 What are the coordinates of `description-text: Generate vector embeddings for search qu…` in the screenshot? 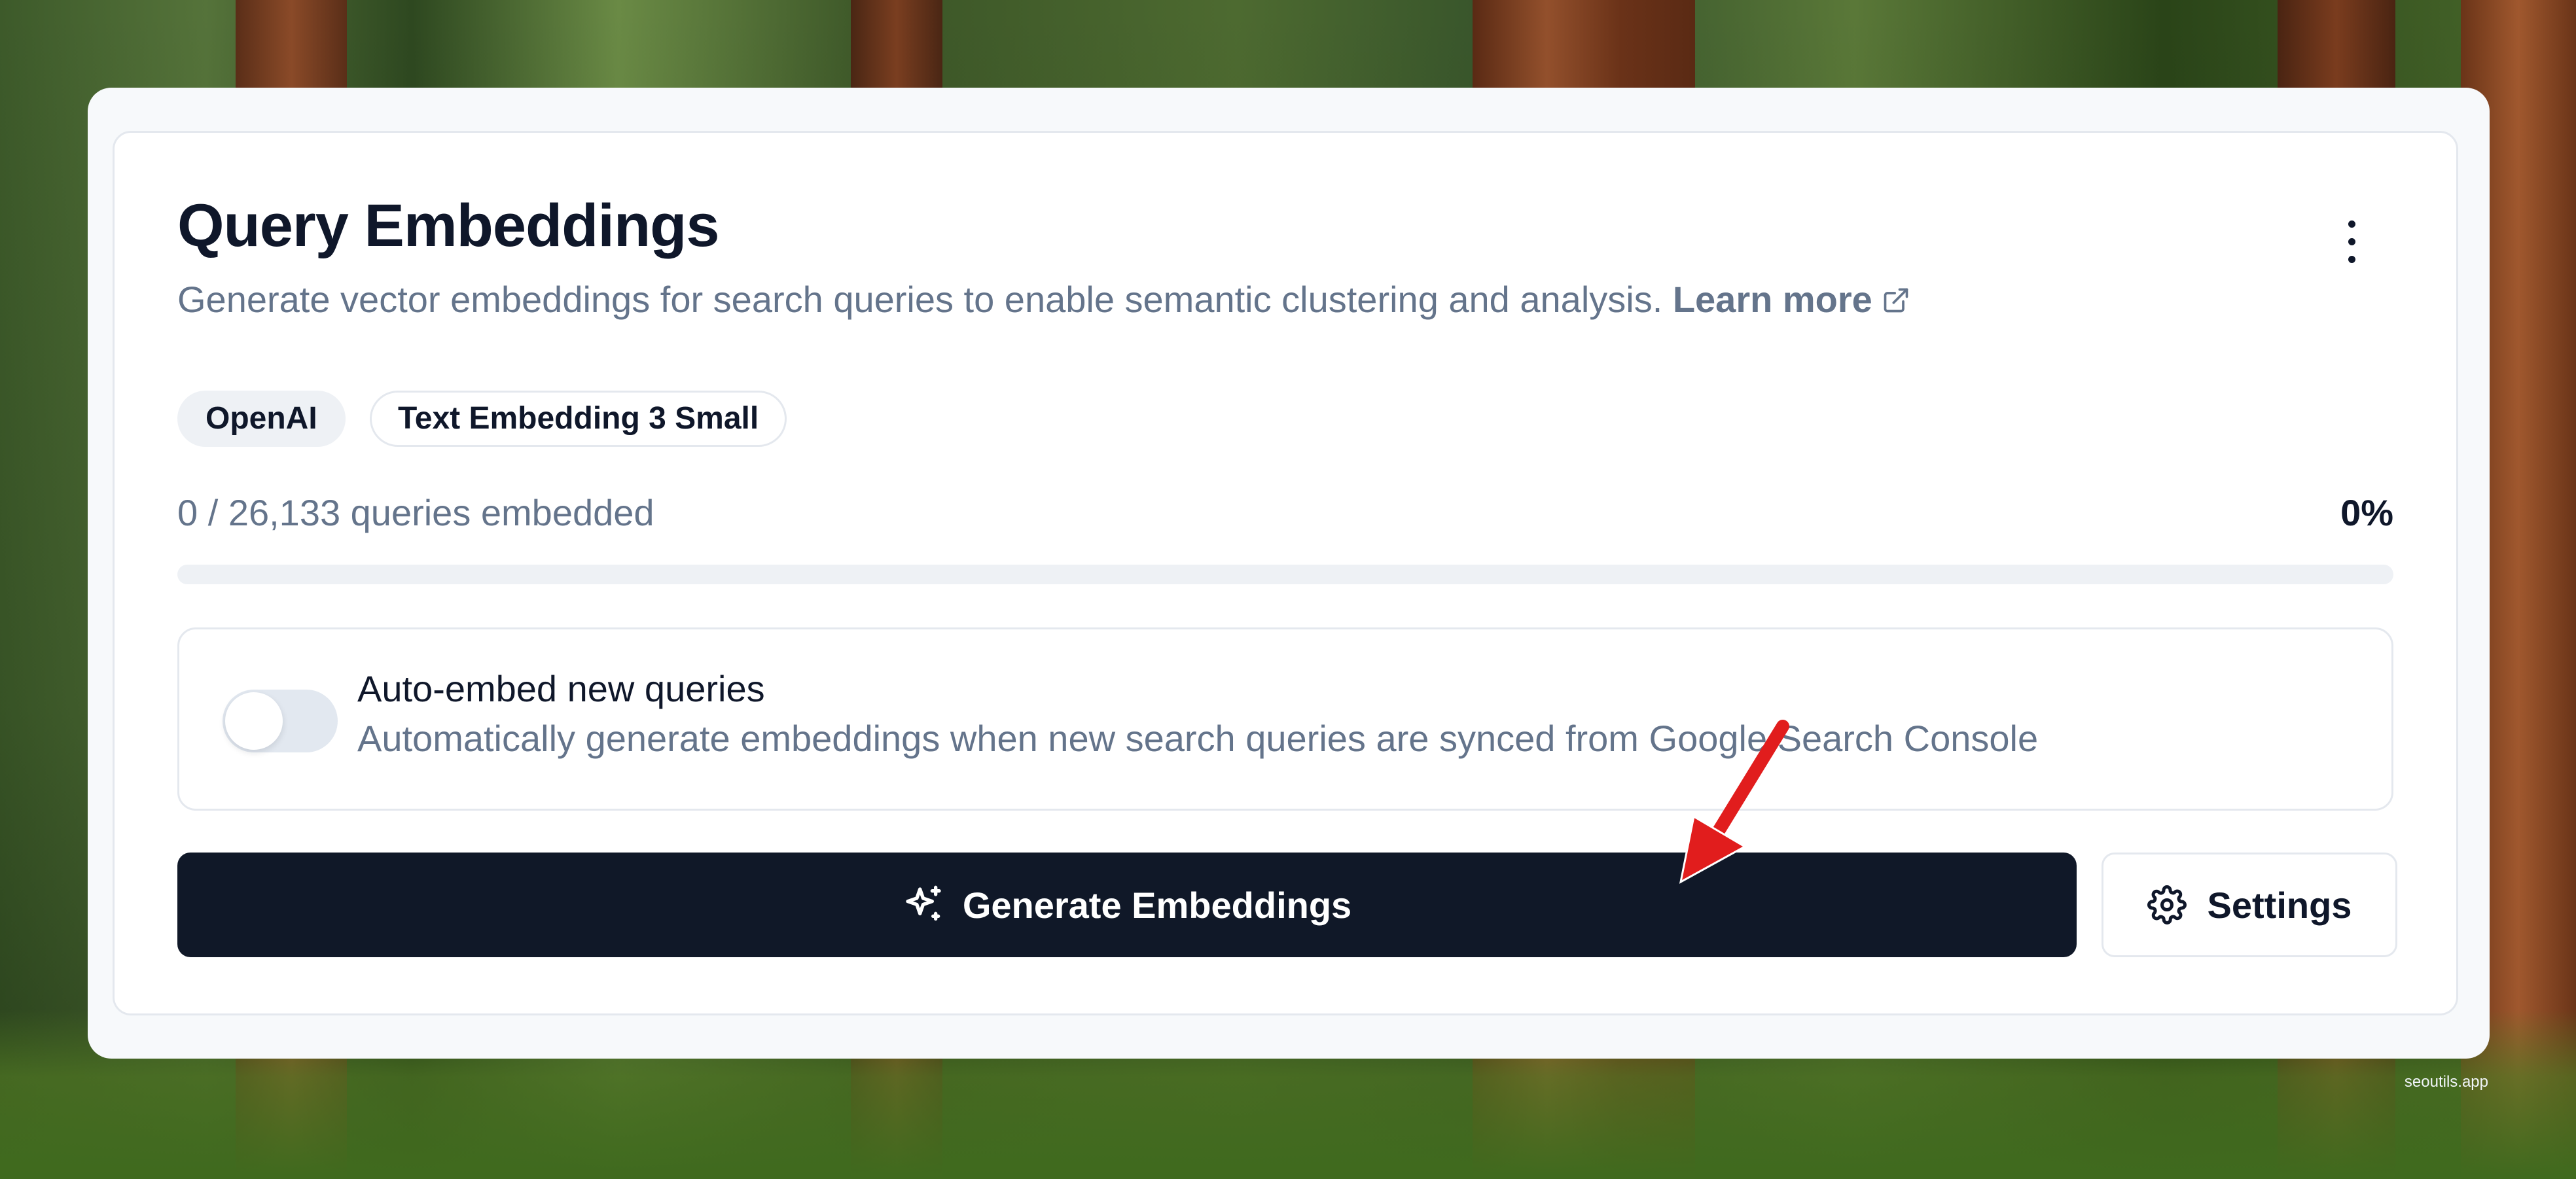 It's located at (920, 299).